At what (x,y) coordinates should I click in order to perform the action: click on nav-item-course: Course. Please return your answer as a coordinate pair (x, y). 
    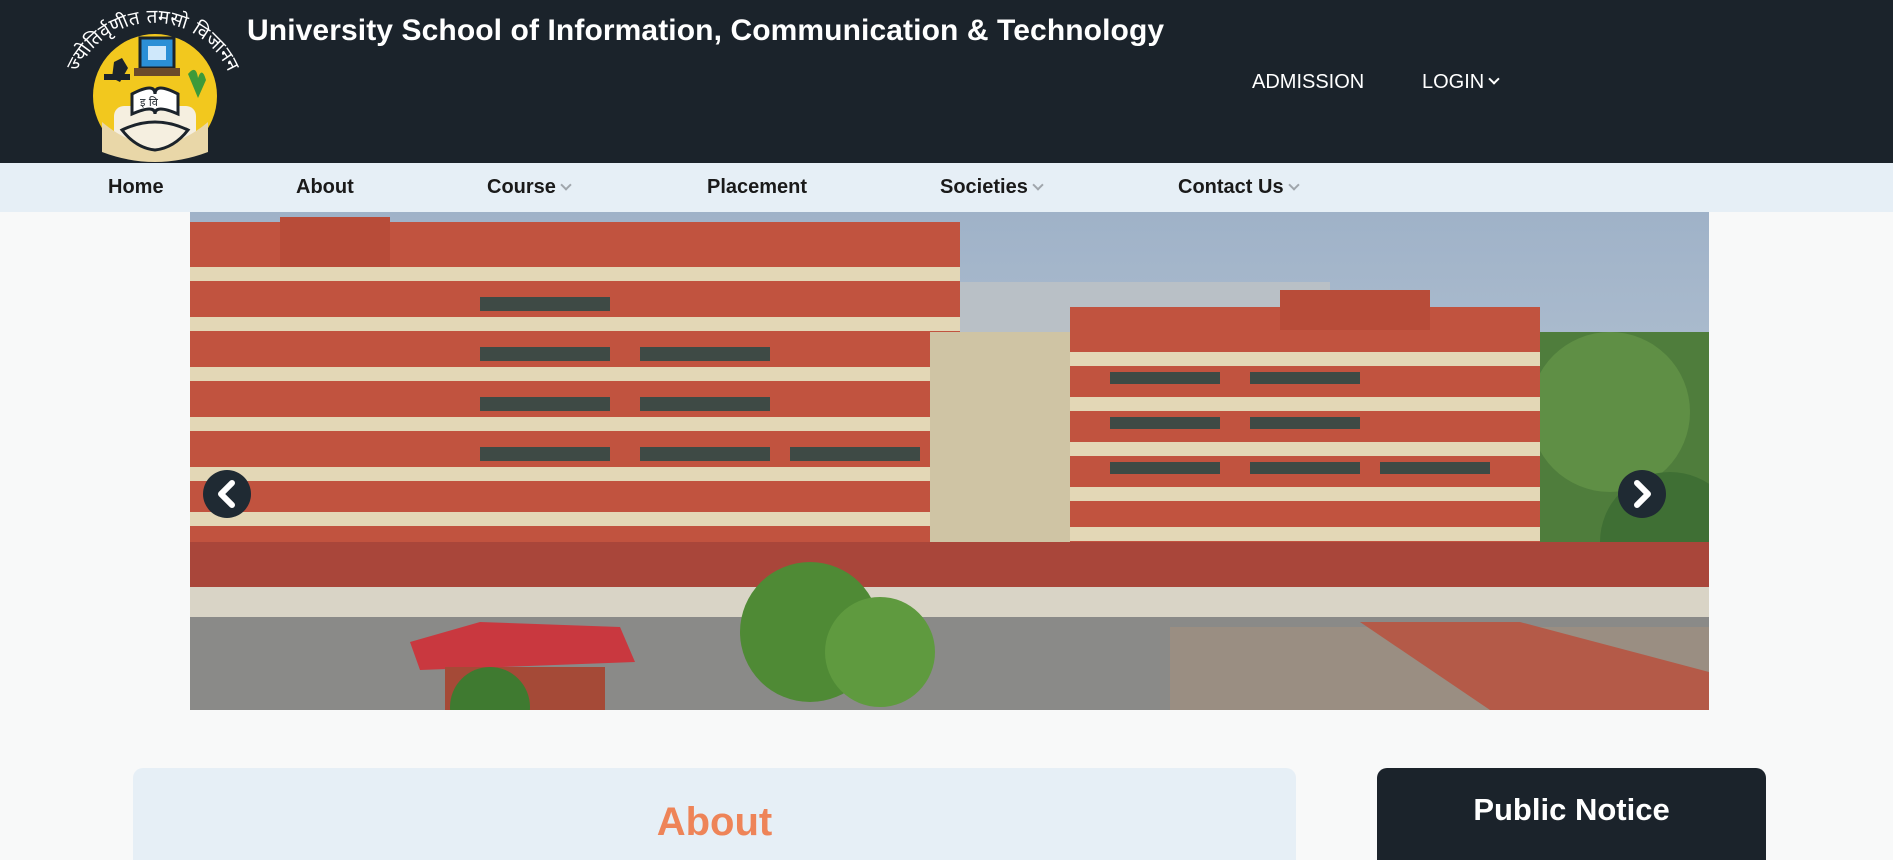
    Looking at the image, I should click on (529, 187).